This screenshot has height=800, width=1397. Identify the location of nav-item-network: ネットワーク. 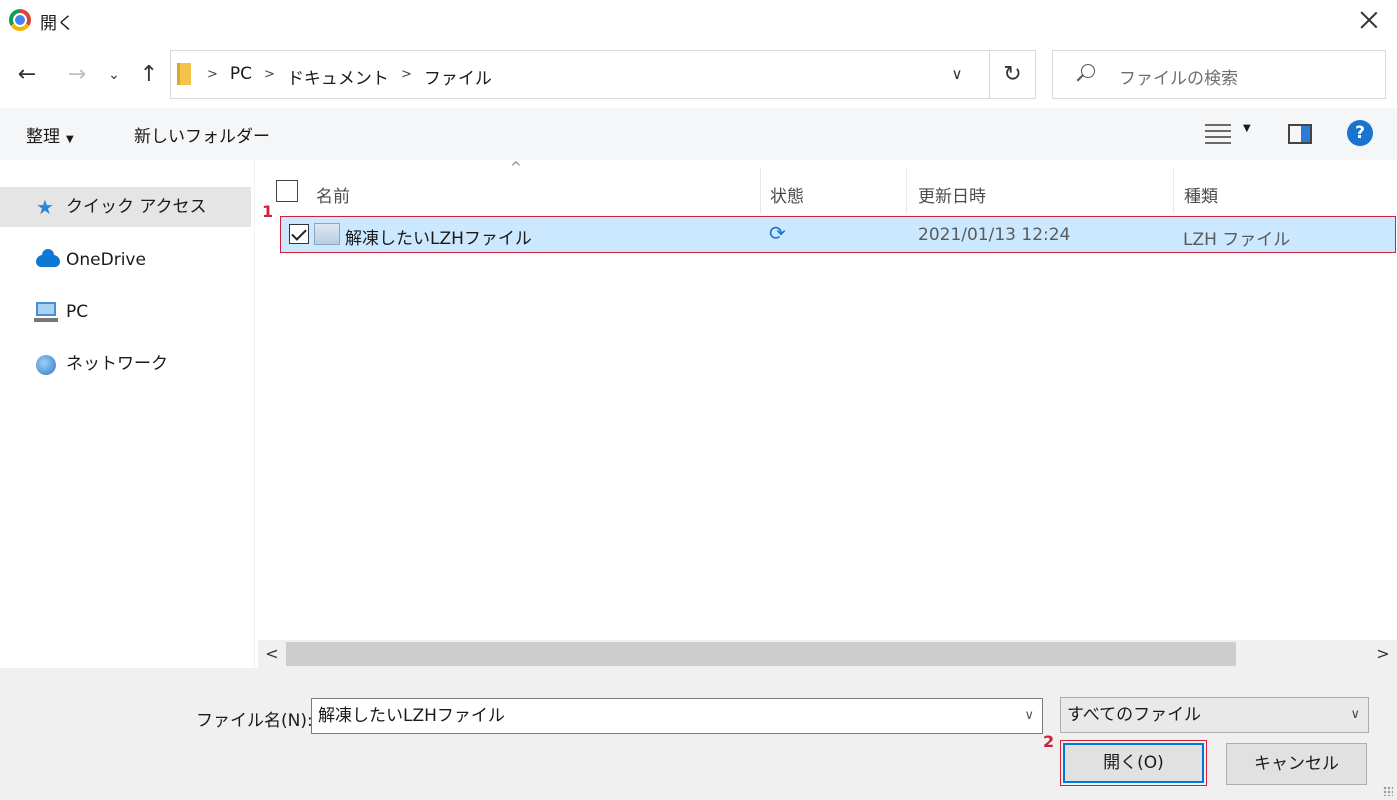
(125, 364).